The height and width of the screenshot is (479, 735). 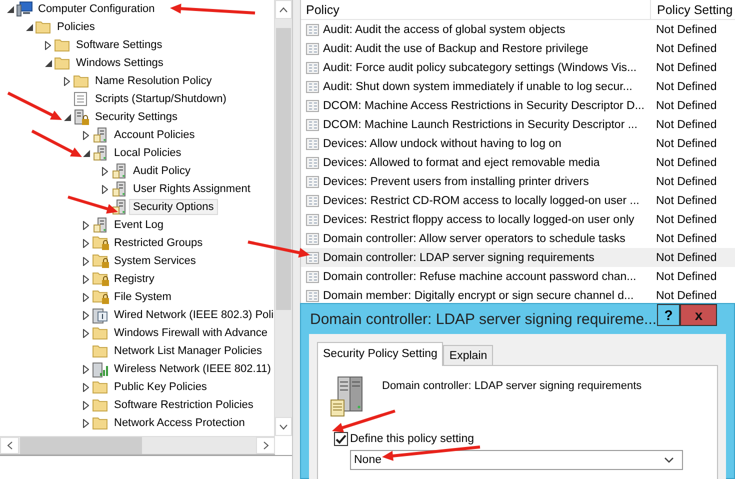 What do you see at coordinates (148, 153) in the screenshot?
I see `tree-item: Local Policies` at bounding box center [148, 153].